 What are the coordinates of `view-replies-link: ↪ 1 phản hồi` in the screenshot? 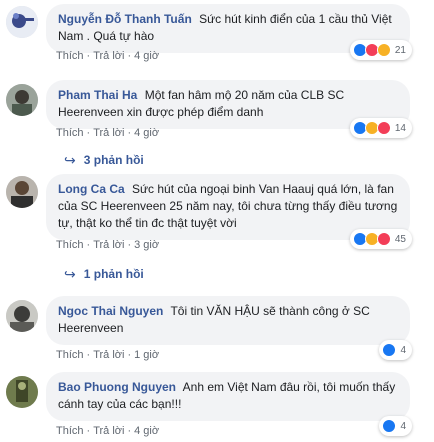 It's located at (104, 274).